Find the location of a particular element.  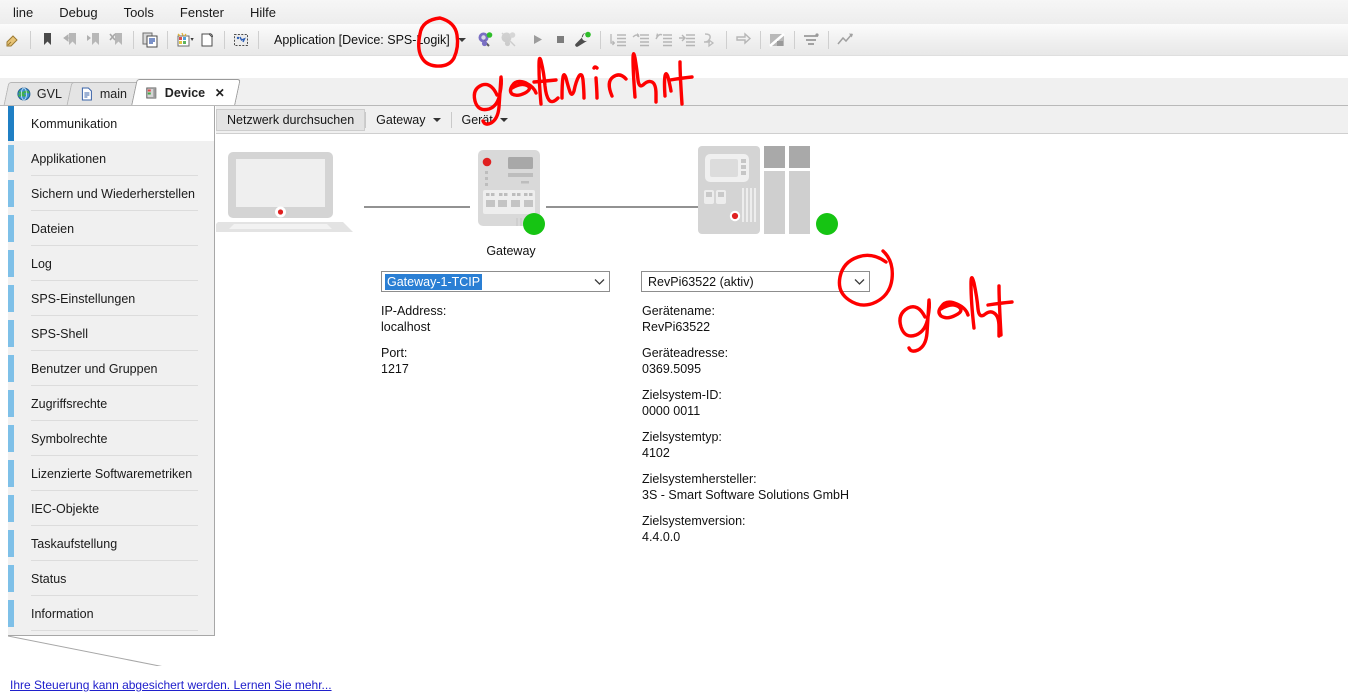

gateway-selector: Gateway-1-TCIP is located at coordinates (495, 281).